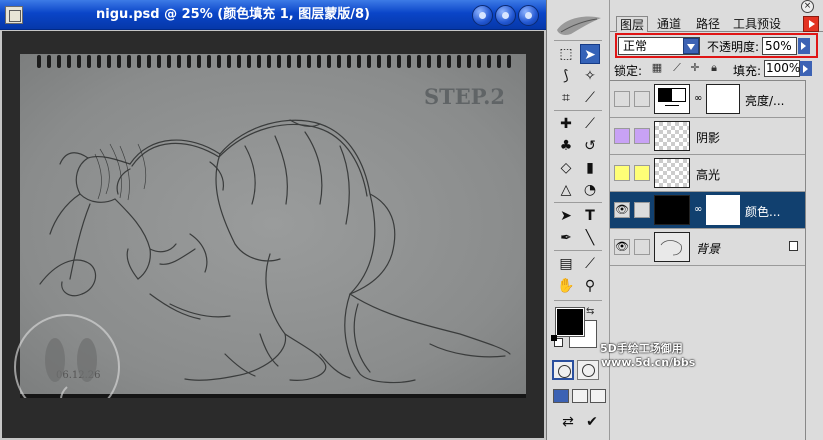 The height and width of the screenshot is (440, 823). I want to click on layer-name: 阴影, so click(708, 138).